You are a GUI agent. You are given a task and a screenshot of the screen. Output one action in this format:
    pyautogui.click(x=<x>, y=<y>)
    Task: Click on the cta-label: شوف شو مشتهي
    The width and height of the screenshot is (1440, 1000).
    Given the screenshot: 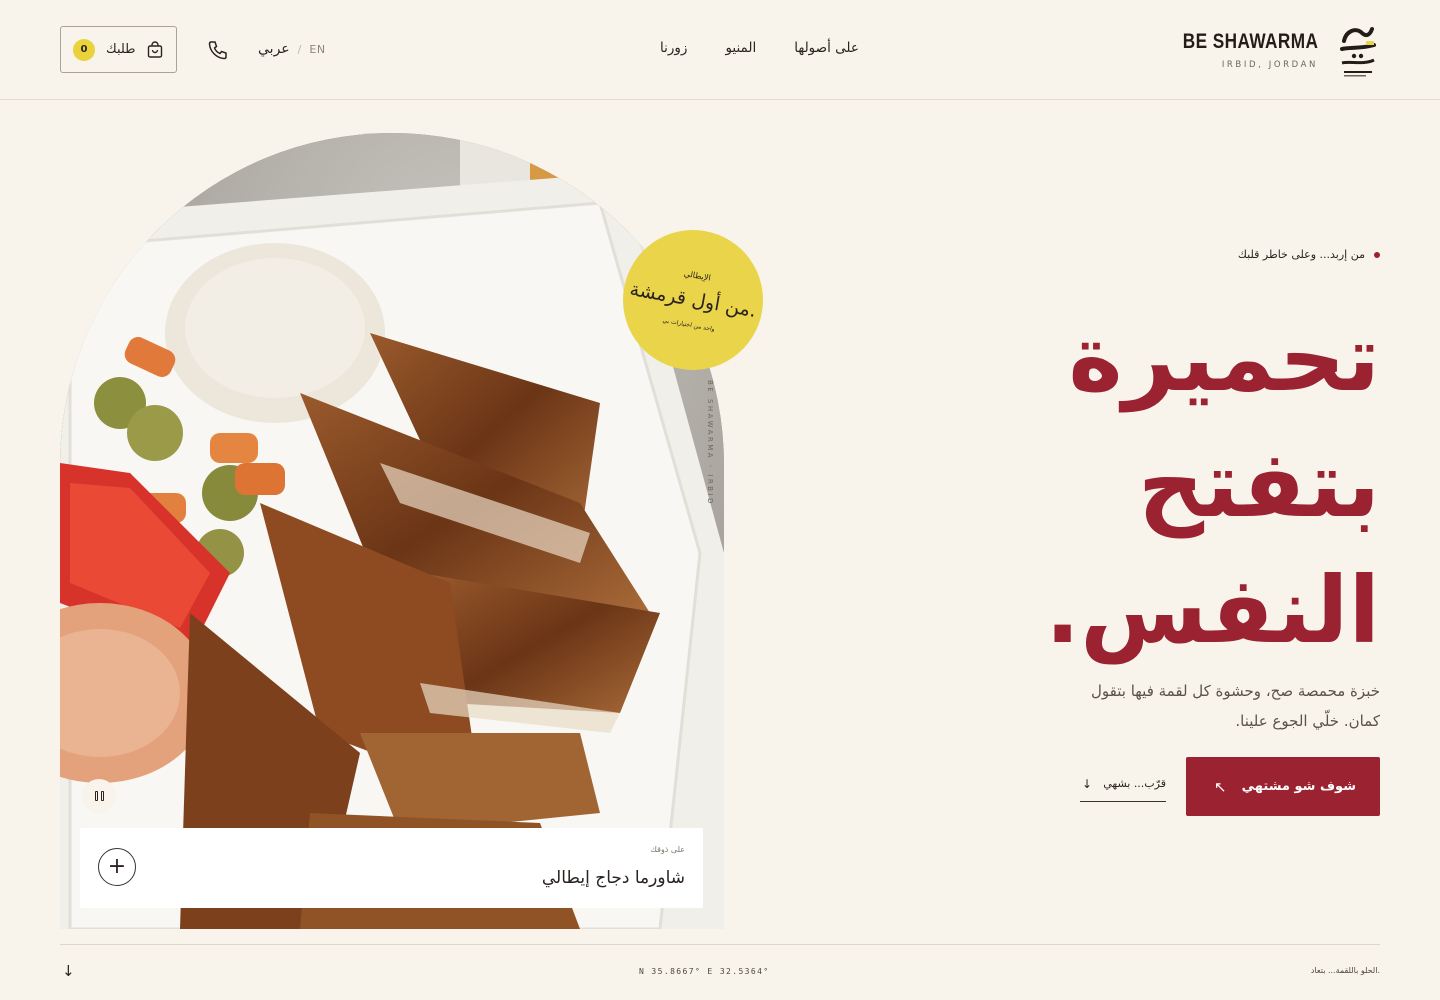 What is the action you would take?
    pyautogui.click(x=1298, y=786)
    